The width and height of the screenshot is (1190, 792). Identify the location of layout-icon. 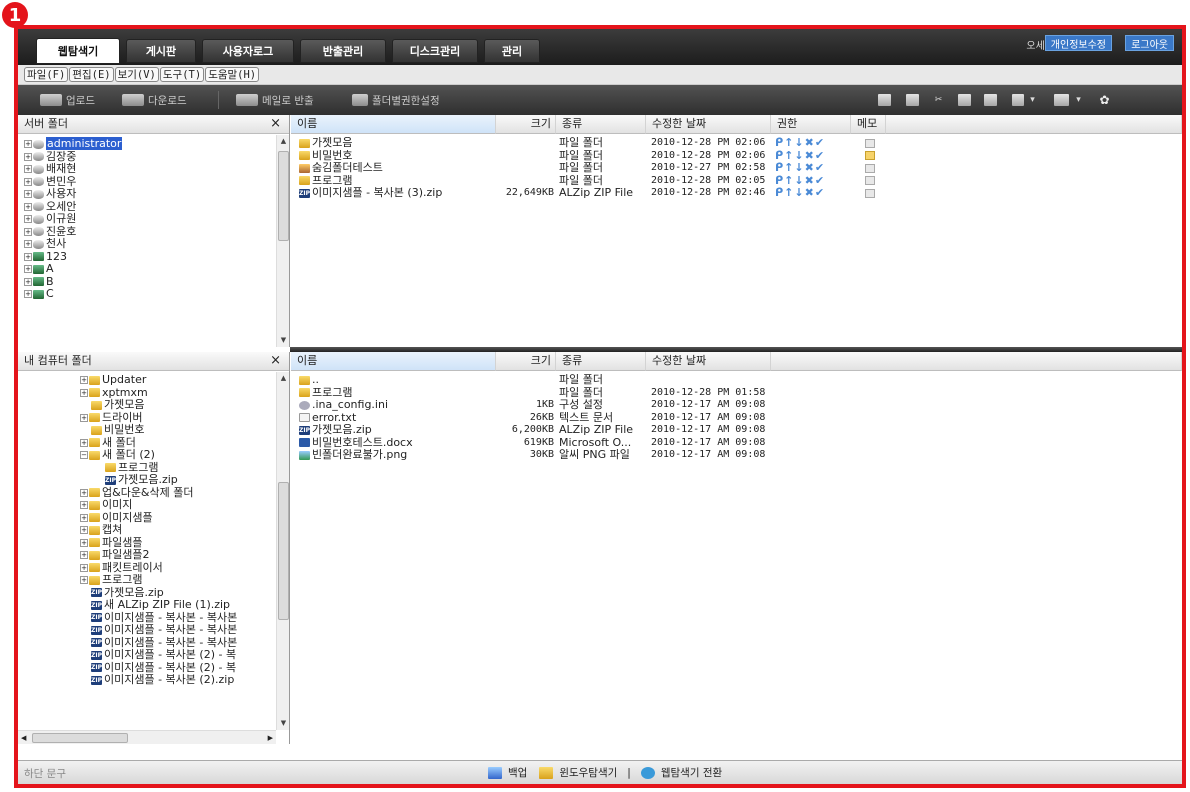
(1061, 100).